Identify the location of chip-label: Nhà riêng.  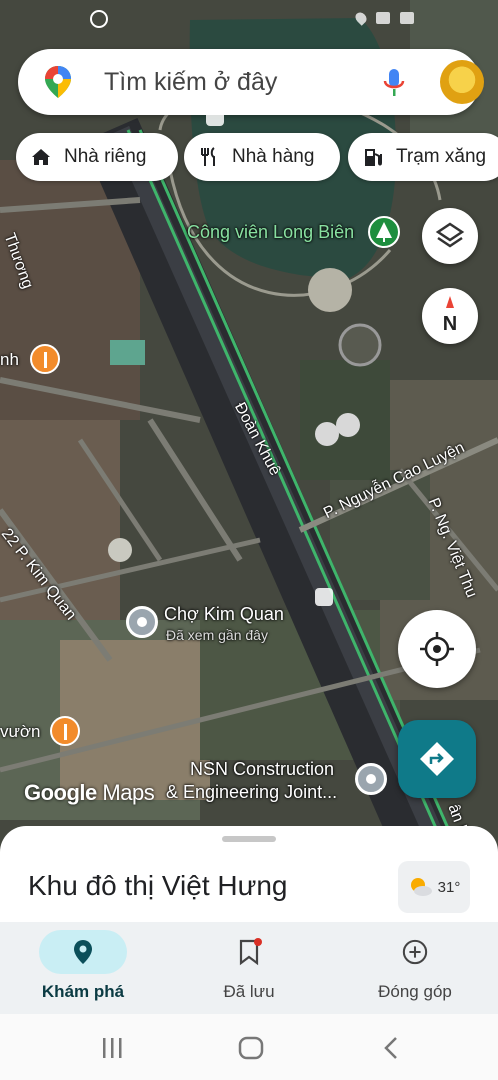
(105, 156).